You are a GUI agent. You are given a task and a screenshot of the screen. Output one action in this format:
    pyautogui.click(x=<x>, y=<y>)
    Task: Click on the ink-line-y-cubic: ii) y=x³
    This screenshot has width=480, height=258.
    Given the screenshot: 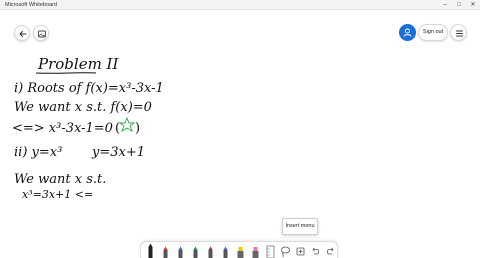 What is the action you would take?
    pyautogui.click(x=38, y=152)
    